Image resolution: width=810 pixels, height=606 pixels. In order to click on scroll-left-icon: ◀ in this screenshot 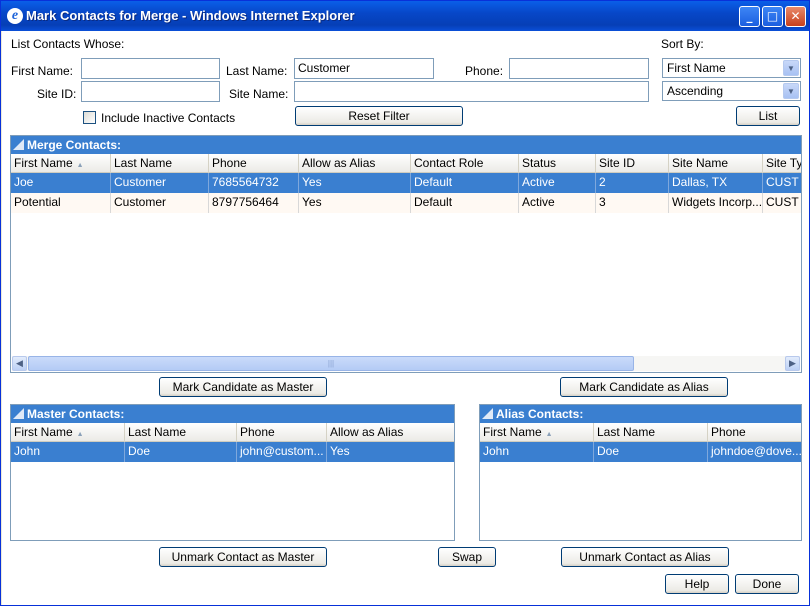, I will do `click(19, 363)`.